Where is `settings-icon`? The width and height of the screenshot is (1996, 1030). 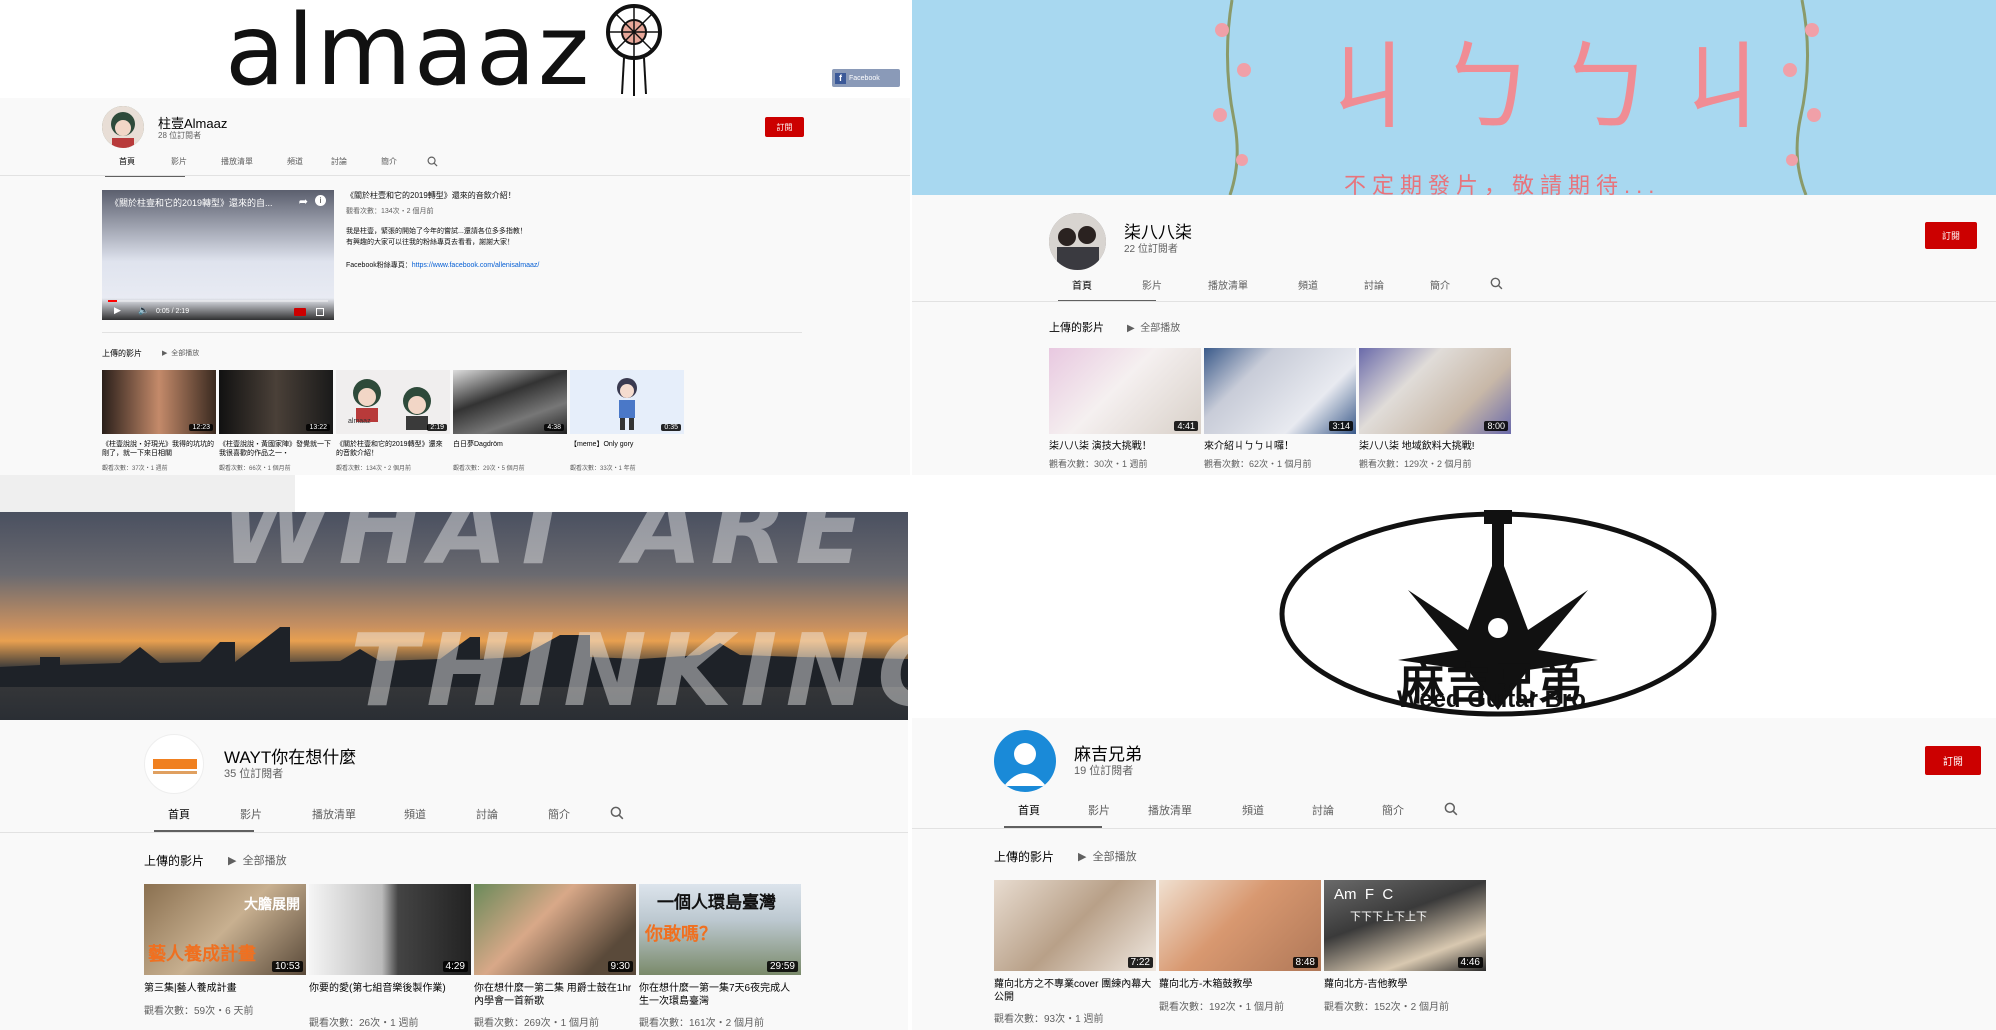 settings-icon is located at coordinates (300, 312).